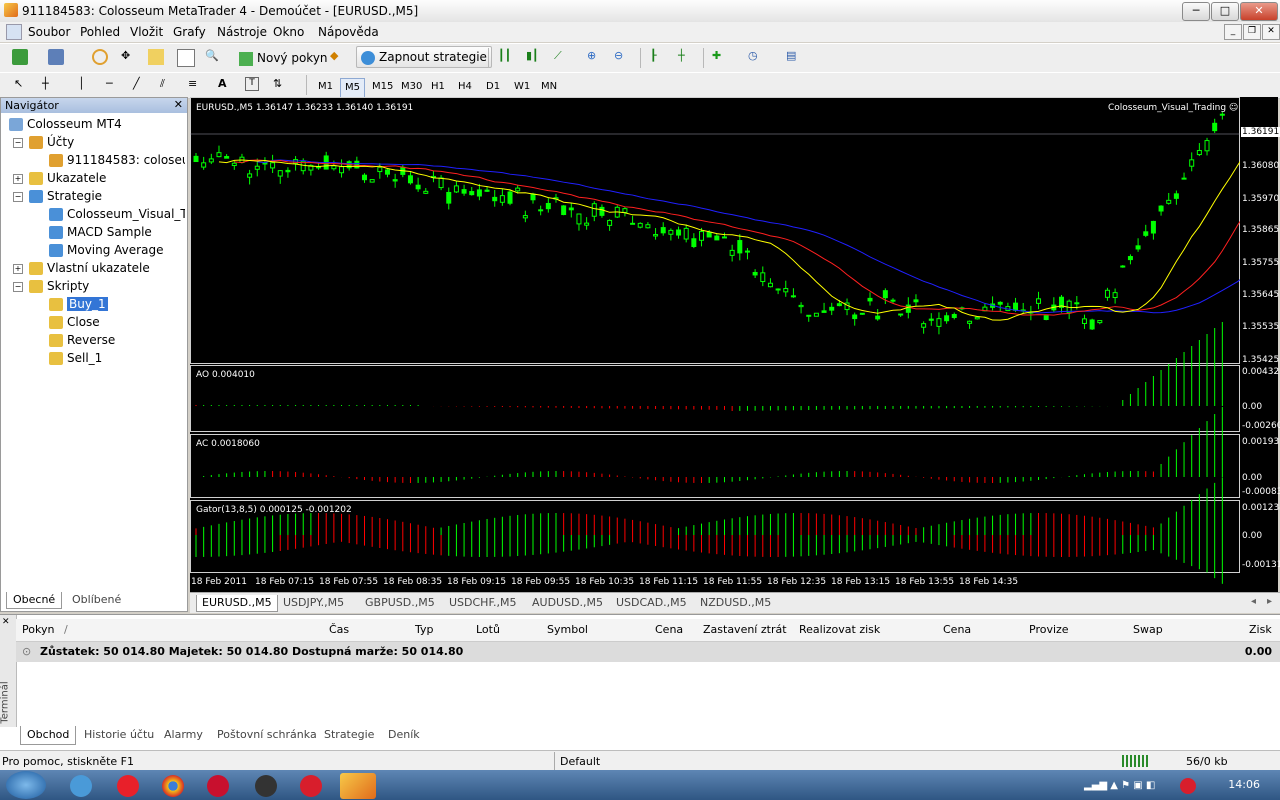 The width and height of the screenshot is (1280, 800). Describe the element at coordinates (358, 786) in the screenshot. I see `metatrader-task-icon` at that location.